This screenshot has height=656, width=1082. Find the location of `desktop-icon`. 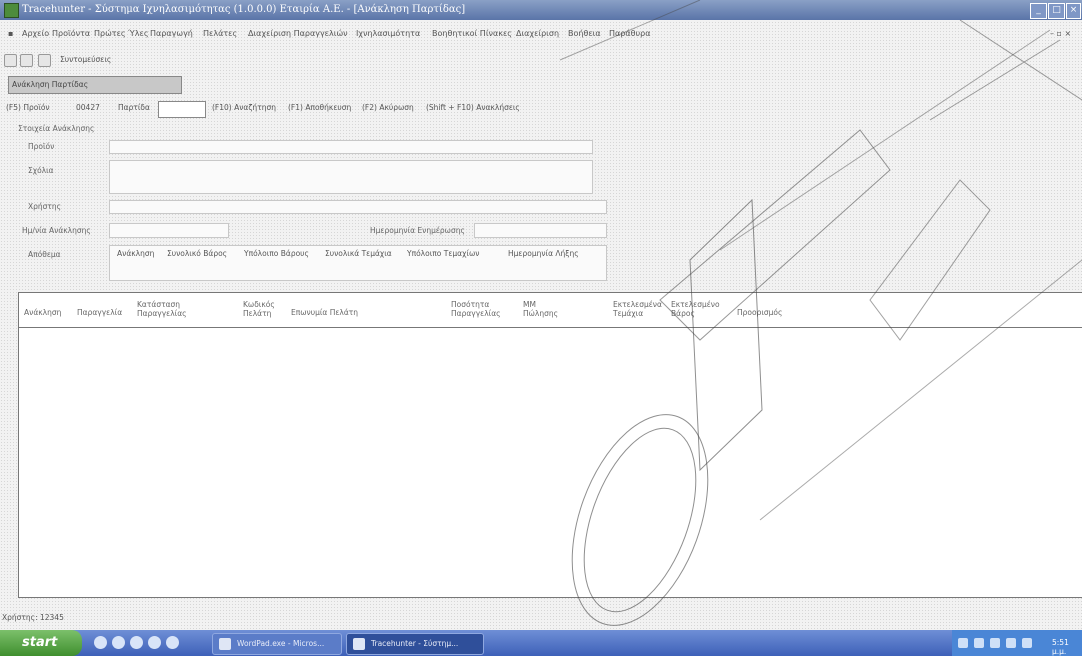

desktop-icon is located at coordinates (172, 642).